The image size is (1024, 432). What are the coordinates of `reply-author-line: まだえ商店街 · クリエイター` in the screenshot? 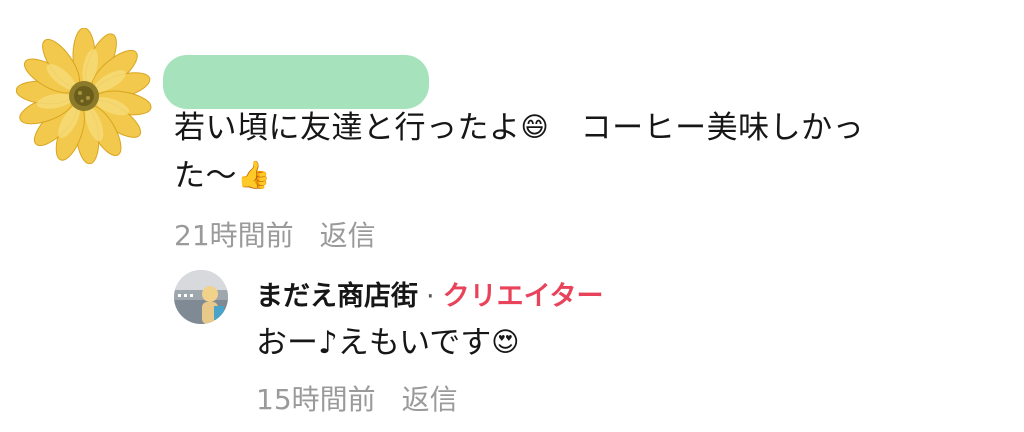 It's located at (430, 293).